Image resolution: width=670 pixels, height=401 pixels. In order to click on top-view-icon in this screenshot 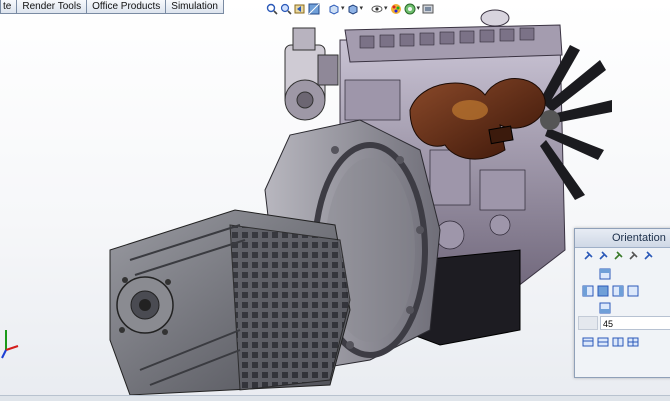, I will do `click(605, 274)`.